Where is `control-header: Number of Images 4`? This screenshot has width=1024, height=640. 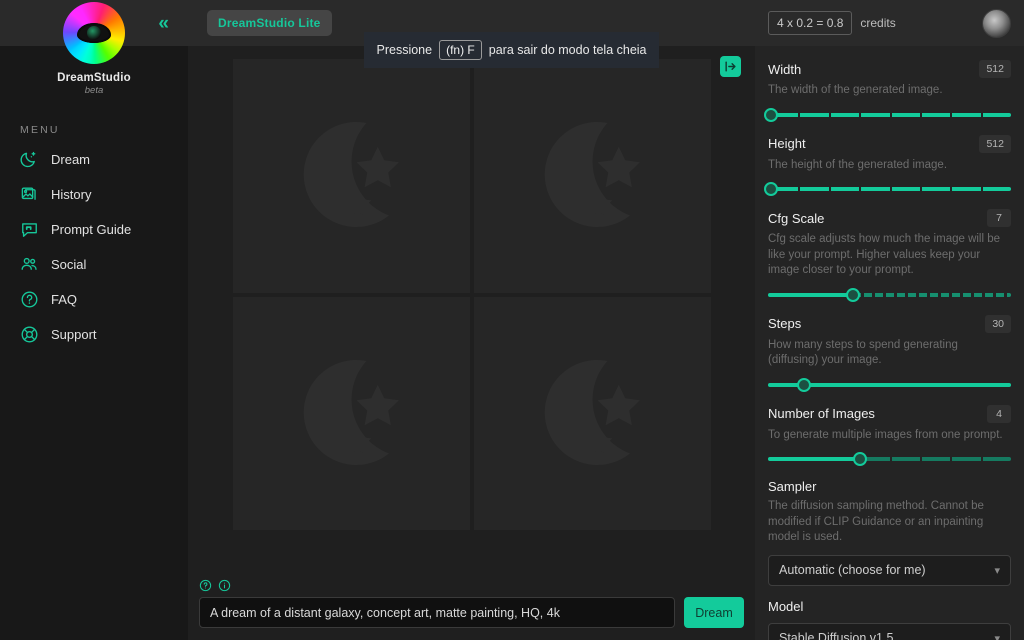
control-header: Number of Images 4 is located at coordinates (889, 413).